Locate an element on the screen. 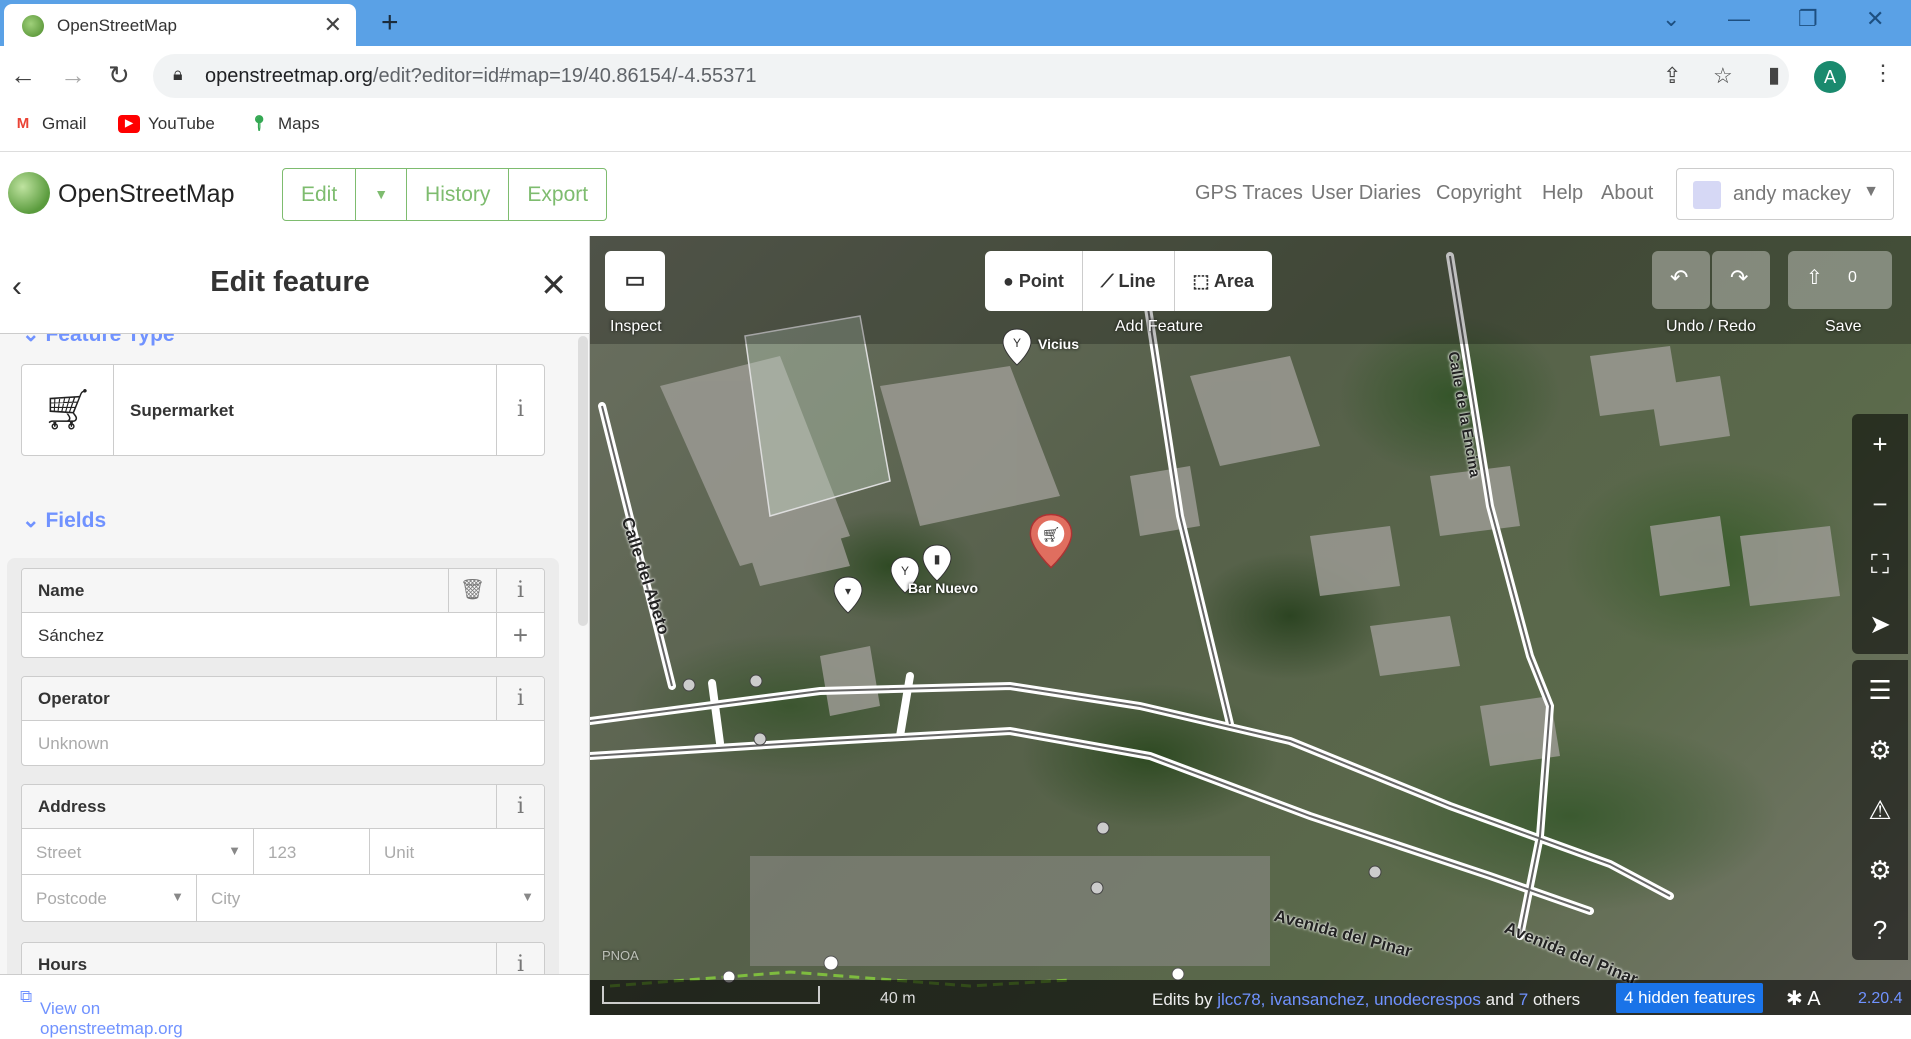 The width and height of the screenshot is (1911, 1039). nav-user-diaries: User Diaries is located at coordinates (1366, 193).